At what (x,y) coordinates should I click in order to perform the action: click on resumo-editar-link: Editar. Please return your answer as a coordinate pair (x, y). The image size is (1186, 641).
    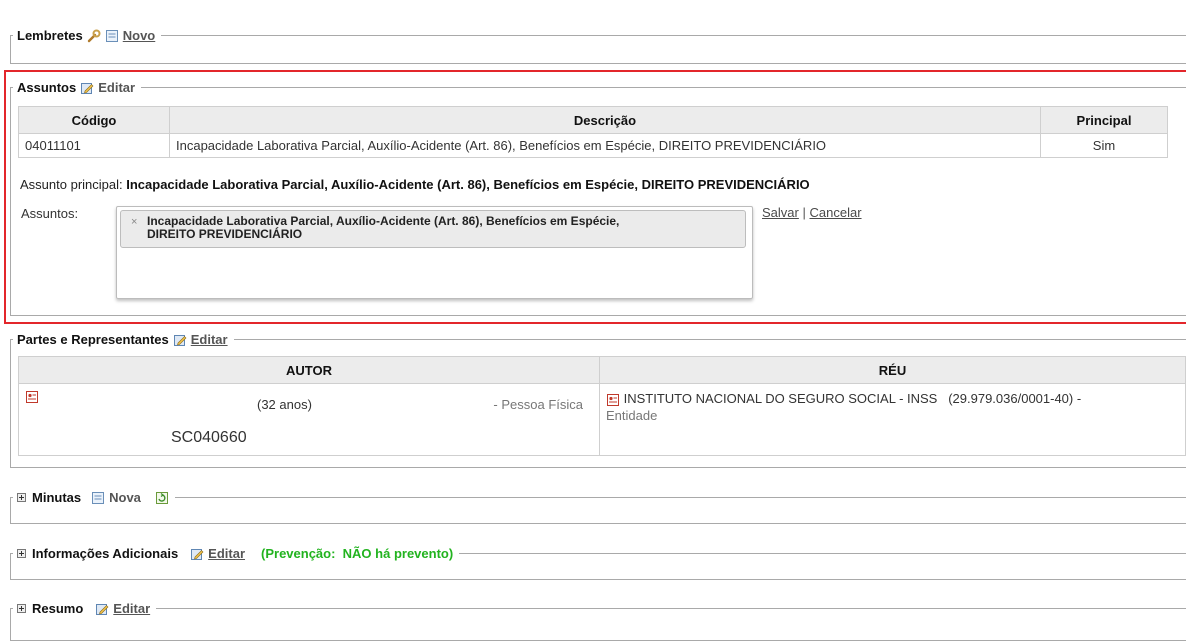
    Looking at the image, I should click on (131, 608).